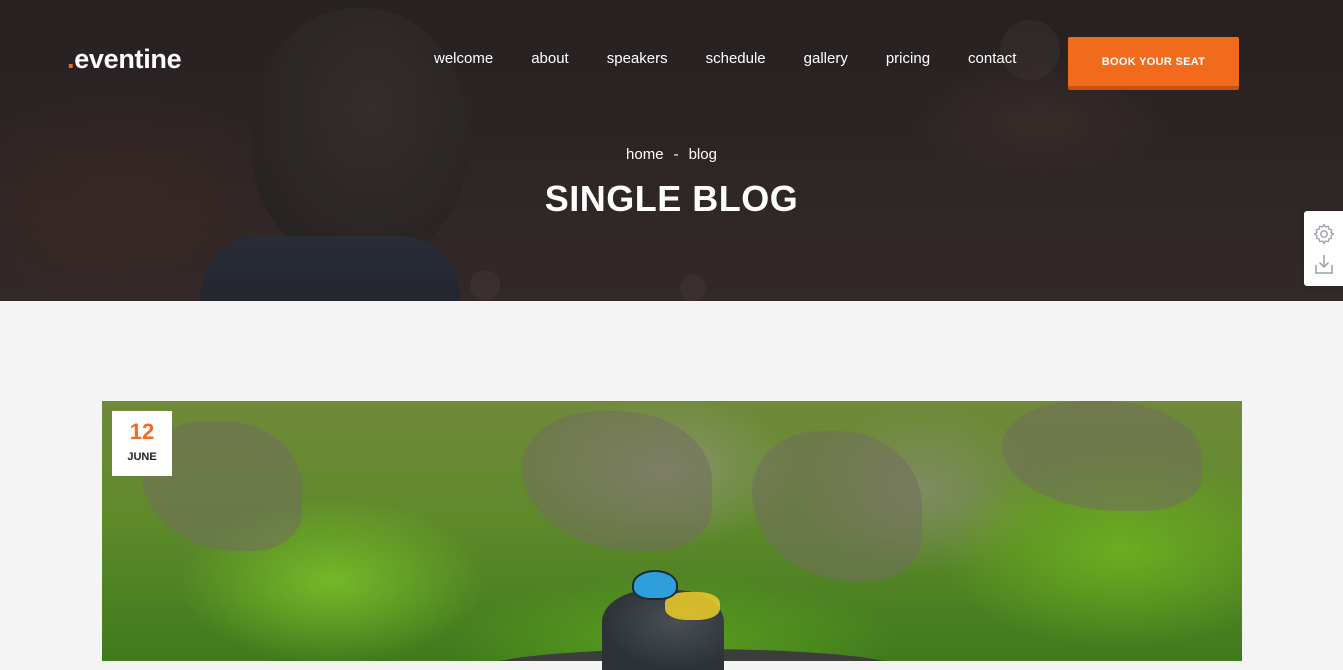  Describe the element at coordinates (1153, 63) in the screenshot. I see `book-seat-button: BOOK YOUR SEAT` at that location.